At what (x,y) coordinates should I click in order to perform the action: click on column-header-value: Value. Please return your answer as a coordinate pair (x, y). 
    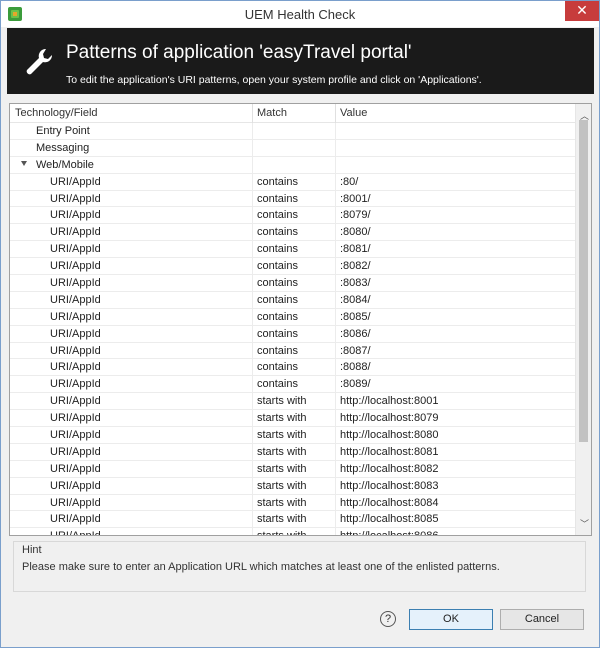
    Looking at the image, I should click on (353, 113).